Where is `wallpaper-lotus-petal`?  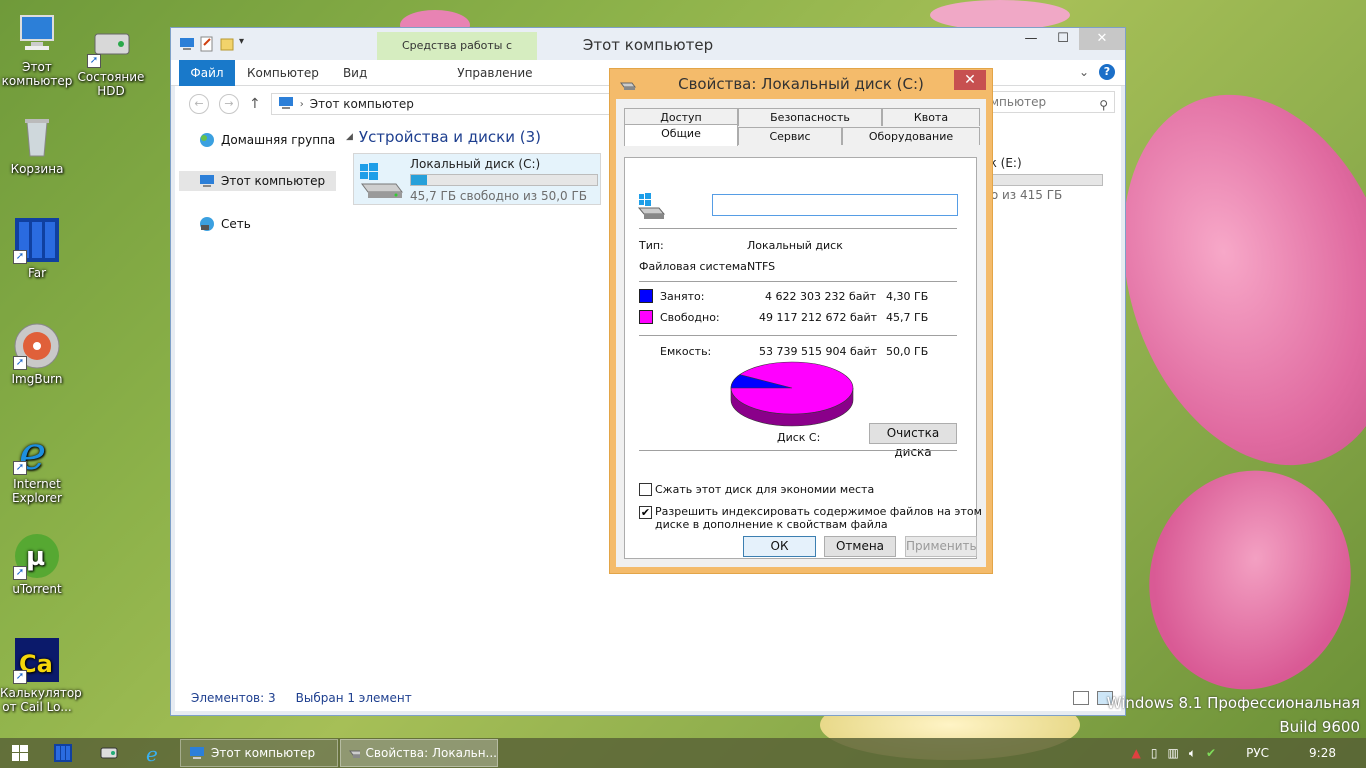 wallpaper-lotus-petal is located at coordinates (1245, 580).